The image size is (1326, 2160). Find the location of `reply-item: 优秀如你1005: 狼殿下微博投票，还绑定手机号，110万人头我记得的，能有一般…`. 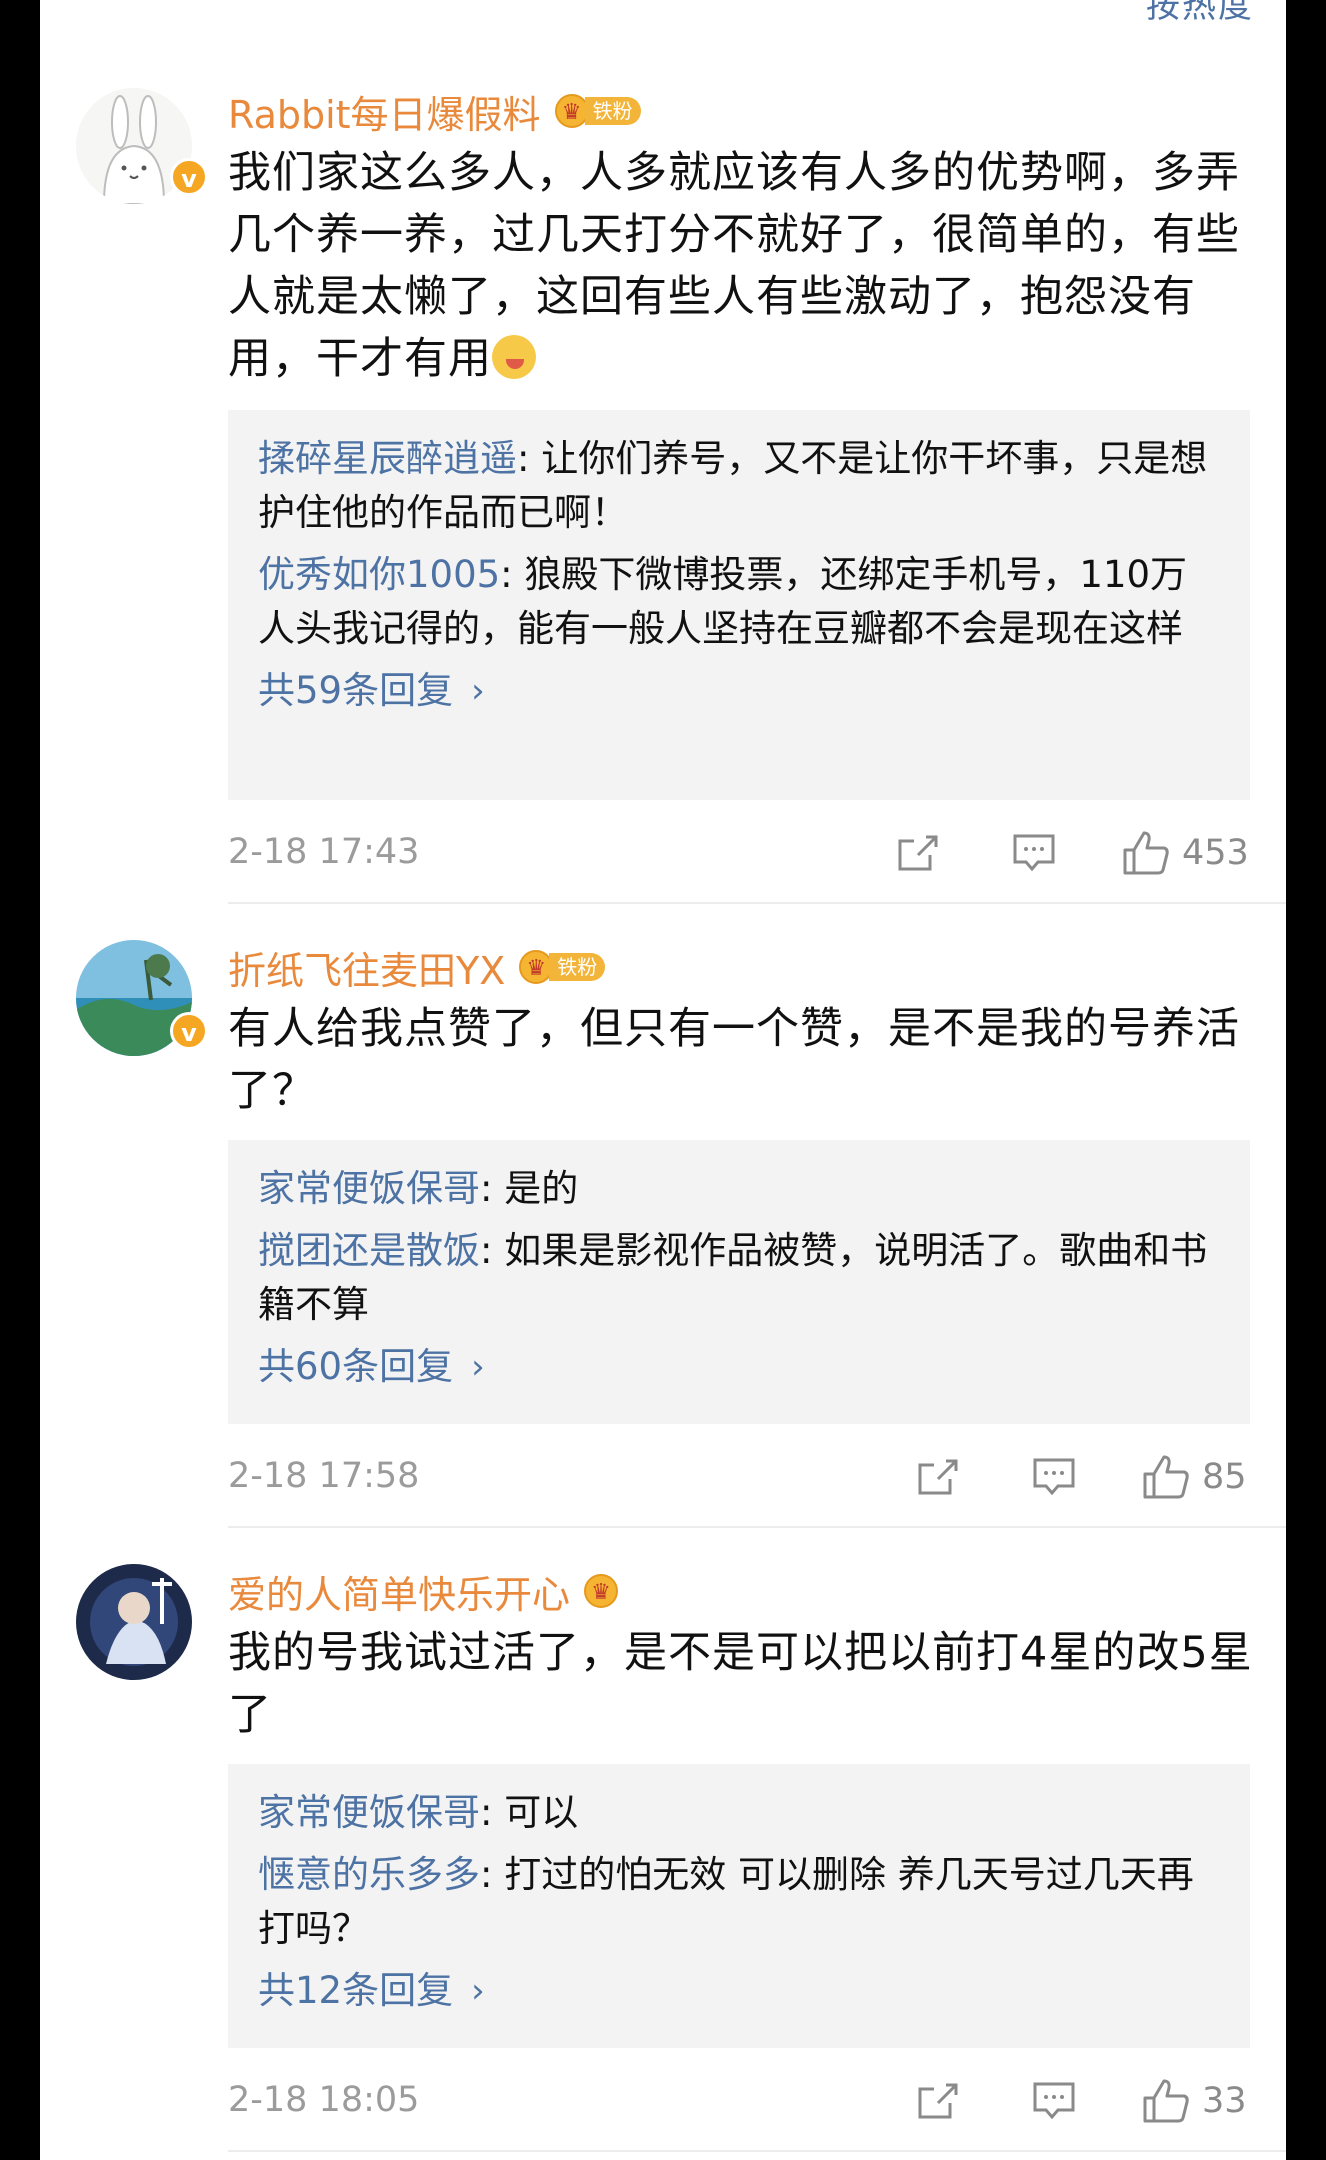

reply-item: 优秀如你1005: 狼殿下微博投票，还绑定手机号，110万人头我记得的，能有一般… is located at coordinates (739, 602).